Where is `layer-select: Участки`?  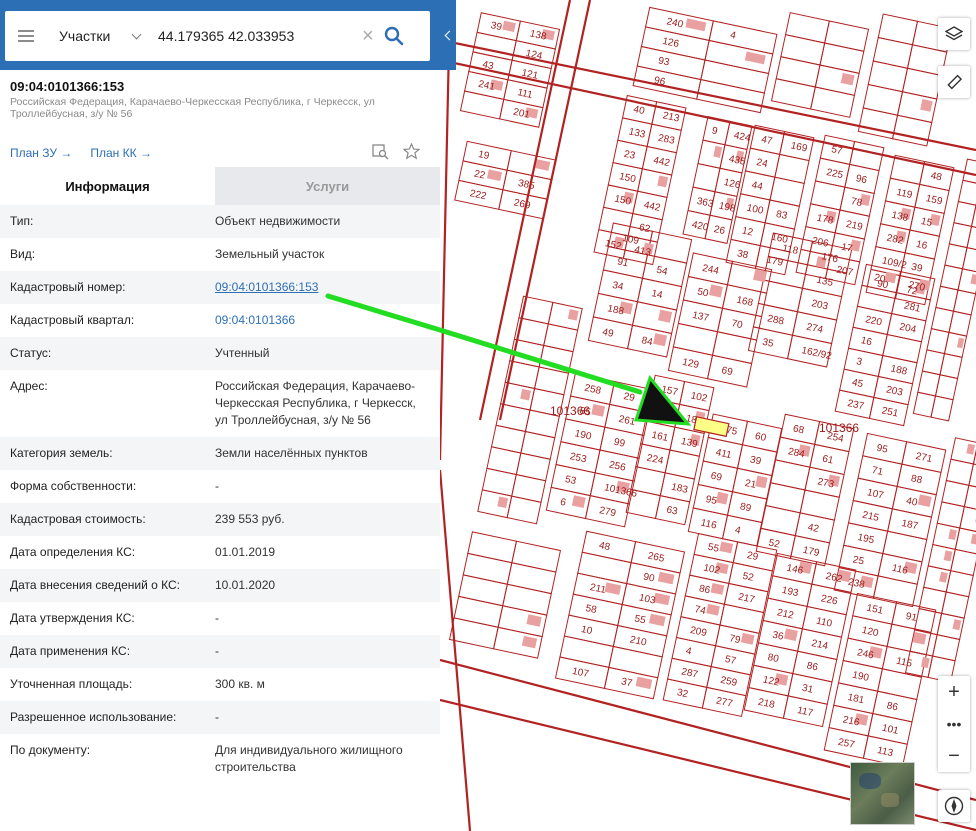
layer-select: Участки is located at coordinates (101, 36).